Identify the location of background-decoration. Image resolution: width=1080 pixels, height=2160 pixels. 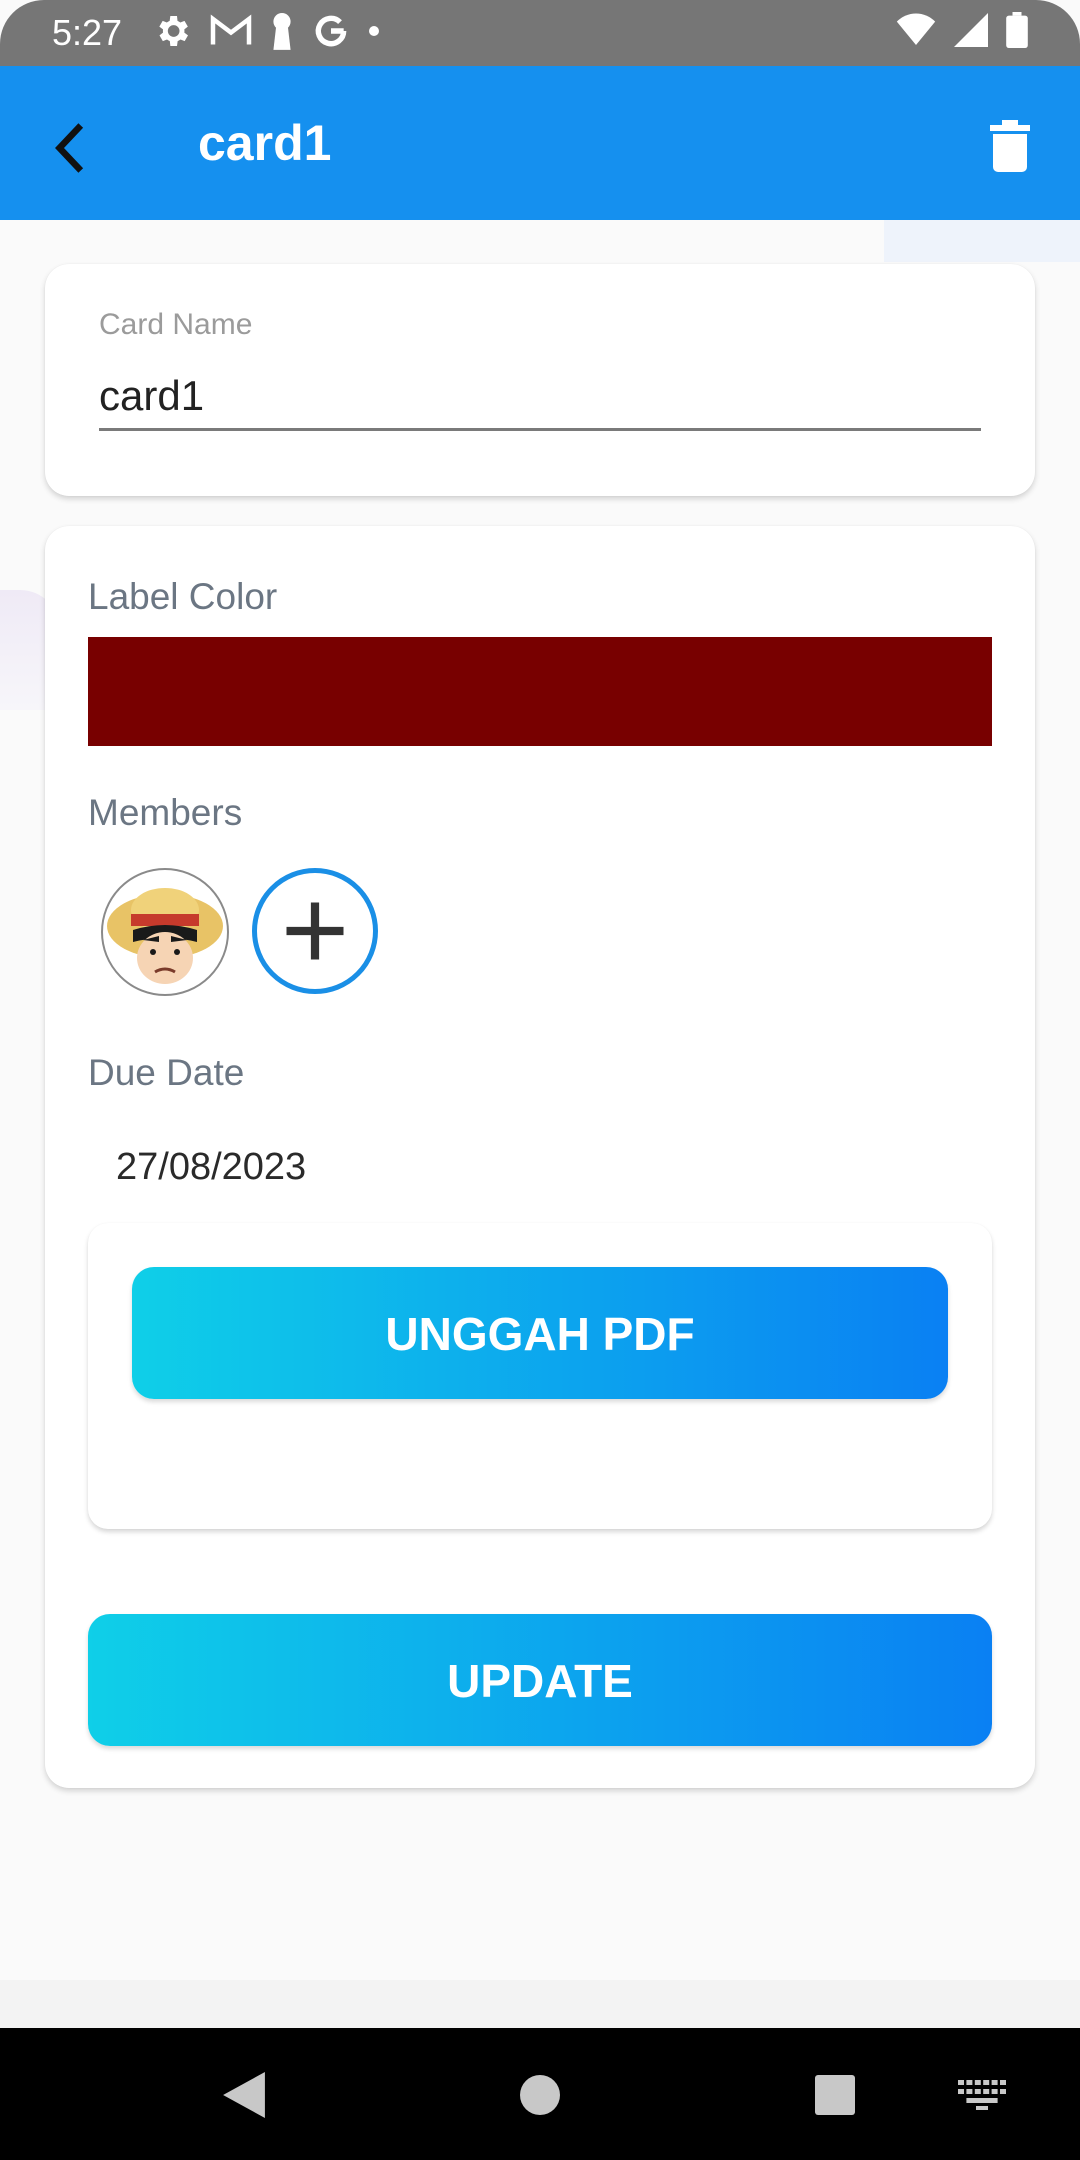
(982, 241).